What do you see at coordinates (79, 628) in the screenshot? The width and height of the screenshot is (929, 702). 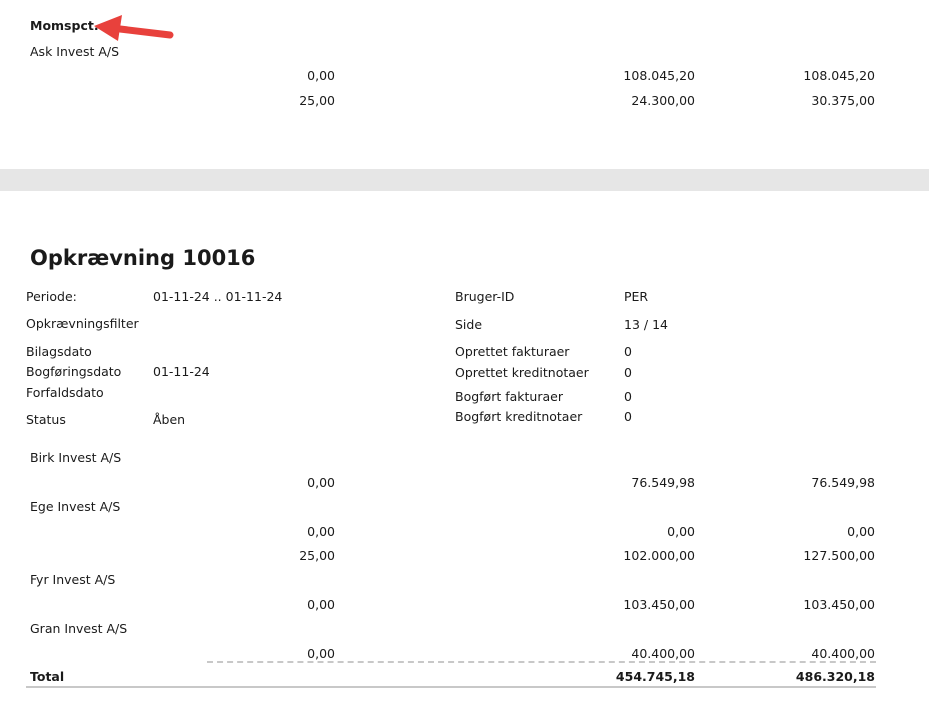 I see `customer-name: Gran Invest A/S` at bounding box center [79, 628].